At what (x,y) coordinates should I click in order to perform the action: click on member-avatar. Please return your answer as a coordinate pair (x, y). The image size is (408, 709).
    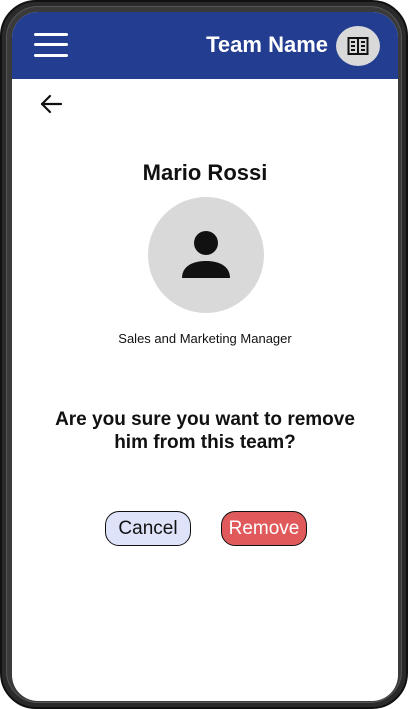
    Looking at the image, I should click on (206, 255).